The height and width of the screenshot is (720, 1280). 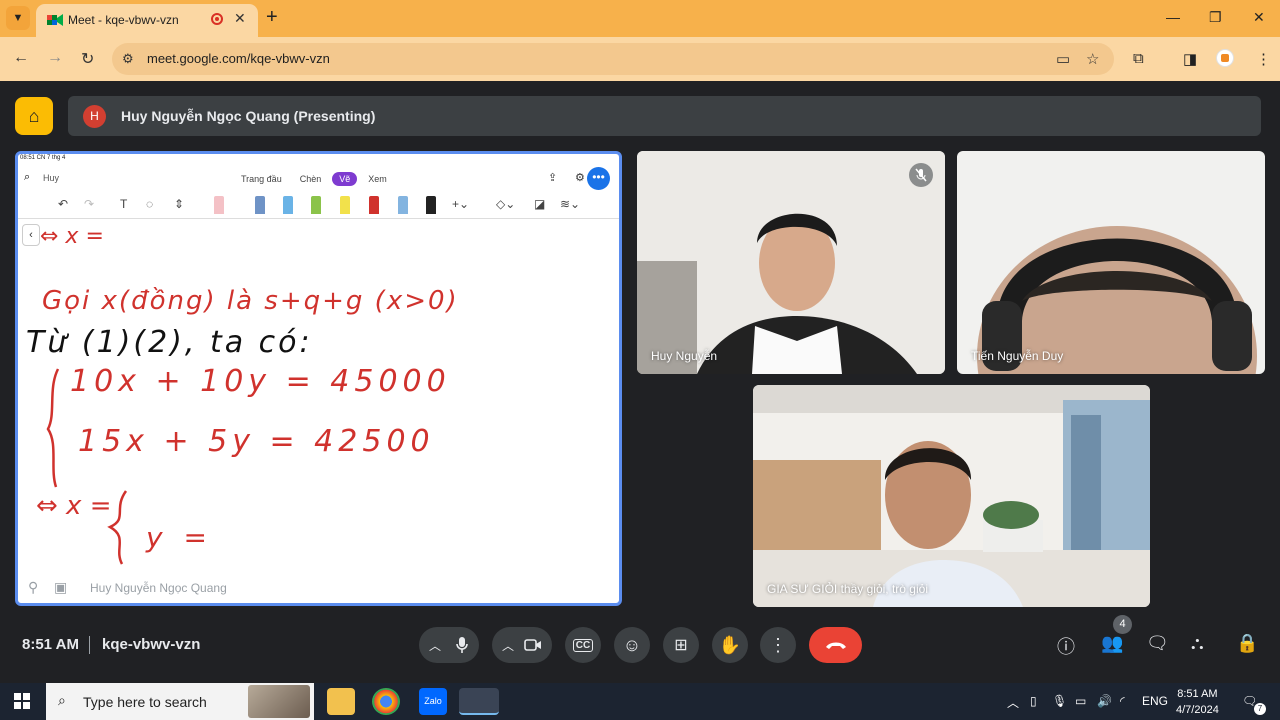 What do you see at coordinates (50, 644) in the screenshot?
I see `meeting-time: 8:51 AM` at bounding box center [50, 644].